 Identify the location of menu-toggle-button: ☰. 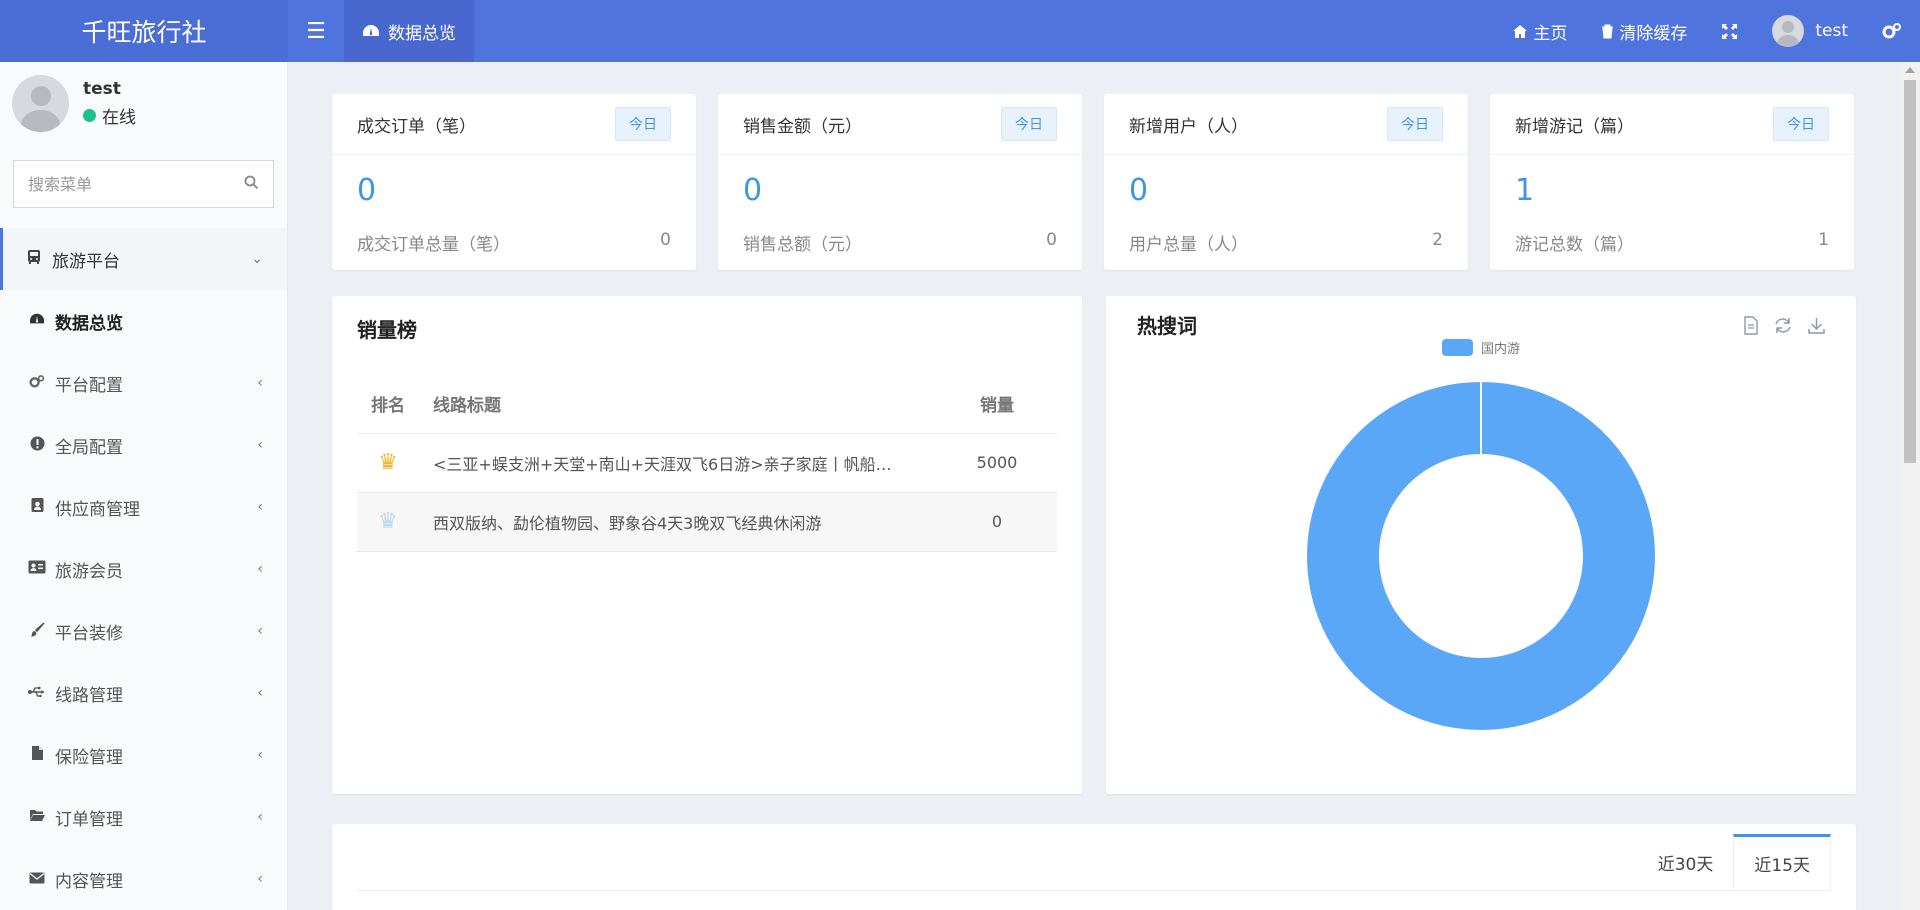
(316, 31).